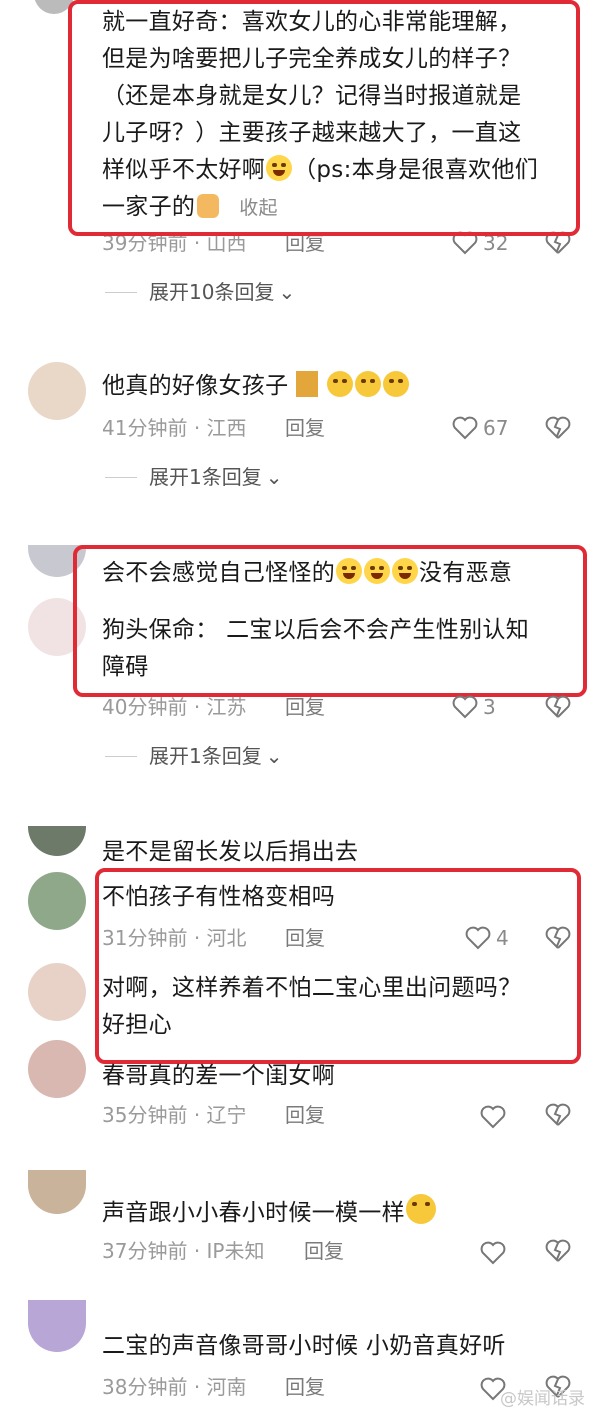 This screenshot has height=1417, width=598. What do you see at coordinates (230, 852) in the screenshot?
I see `comment-text: 是不是留长发以后捐出去` at bounding box center [230, 852].